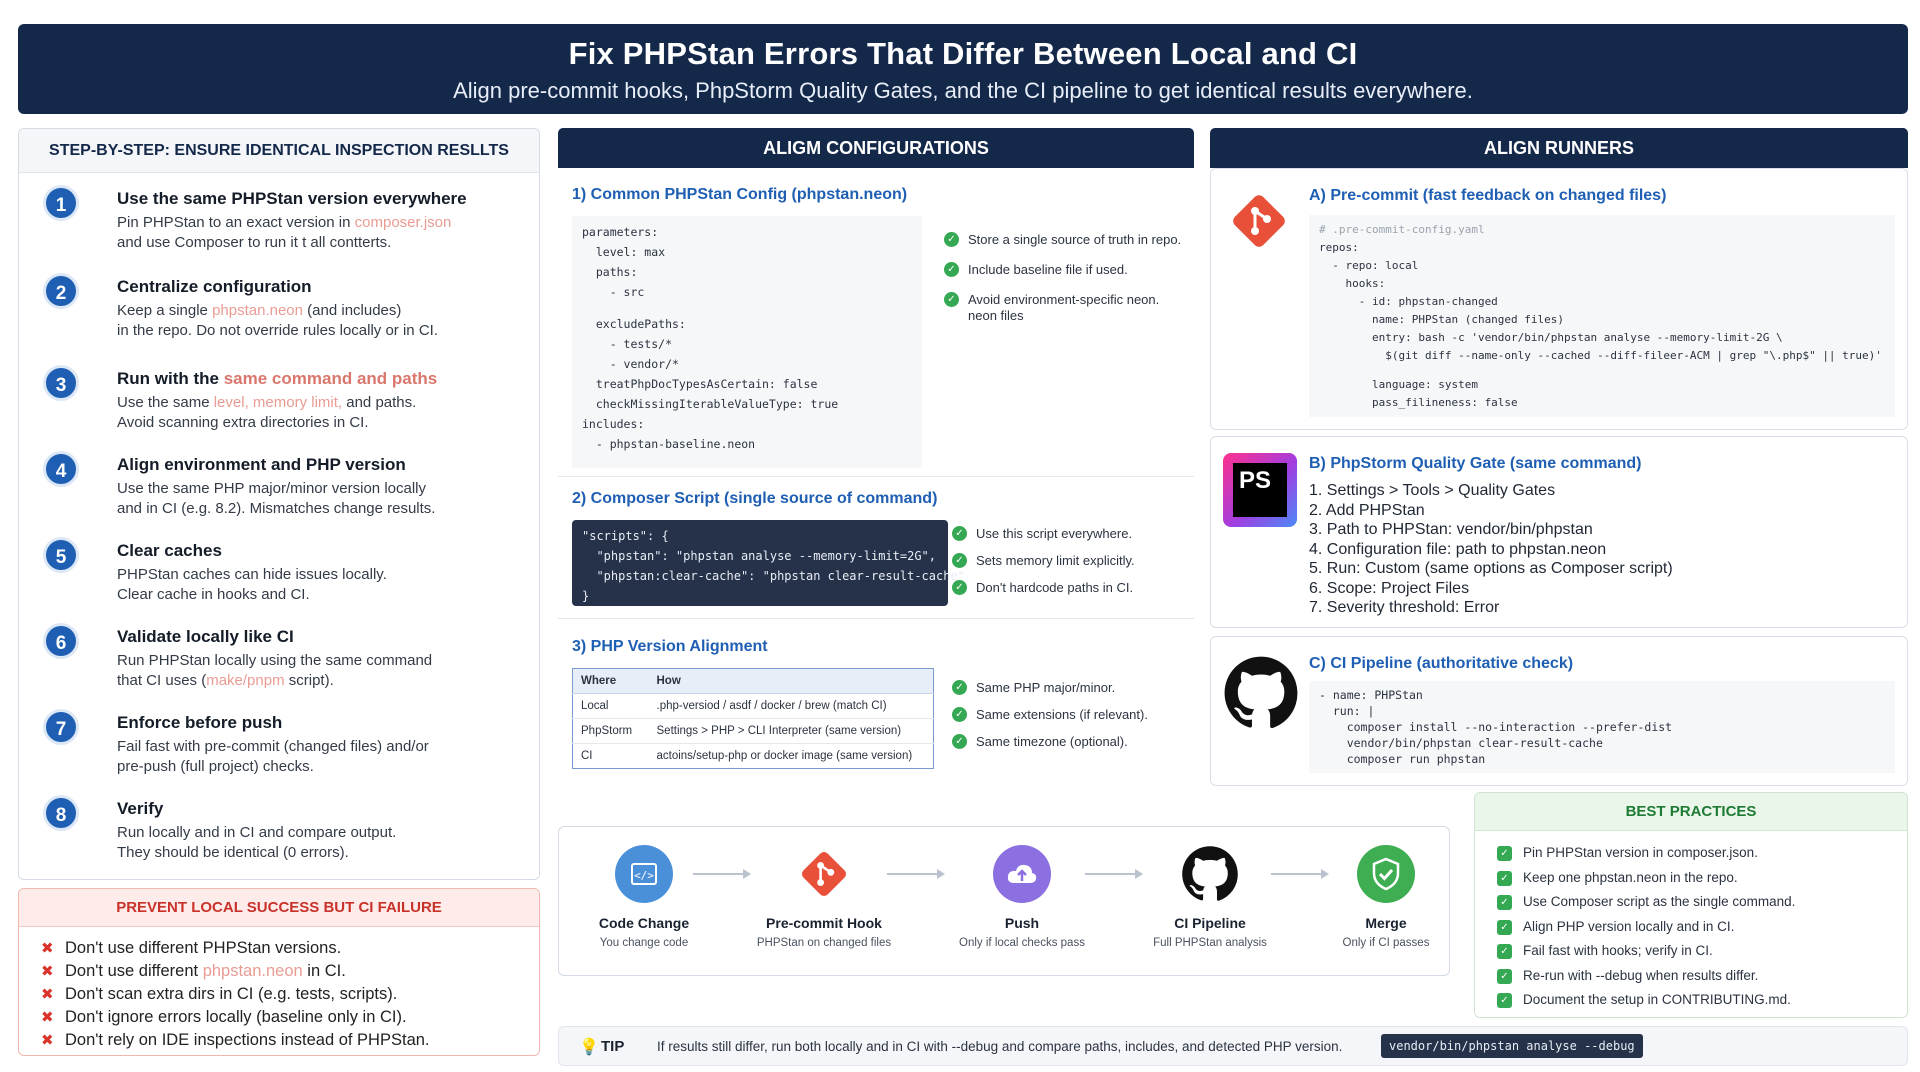 This screenshot has height=1072, width=1920. What do you see at coordinates (1402, 759) in the screenshot?
I see `code-line: composer run phpstan` at bounding box center [1402, 759].